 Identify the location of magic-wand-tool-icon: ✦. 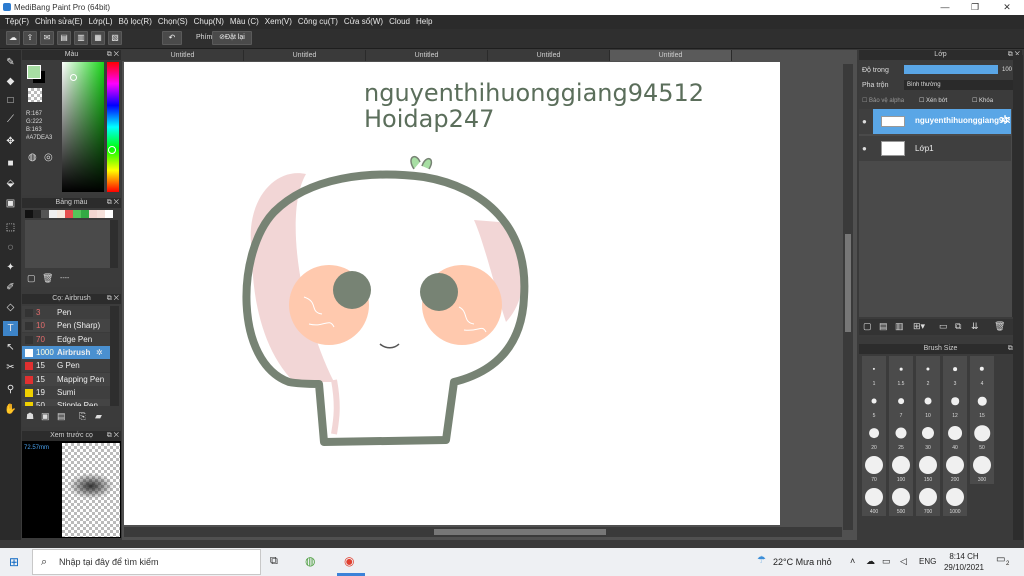
(10, 267).